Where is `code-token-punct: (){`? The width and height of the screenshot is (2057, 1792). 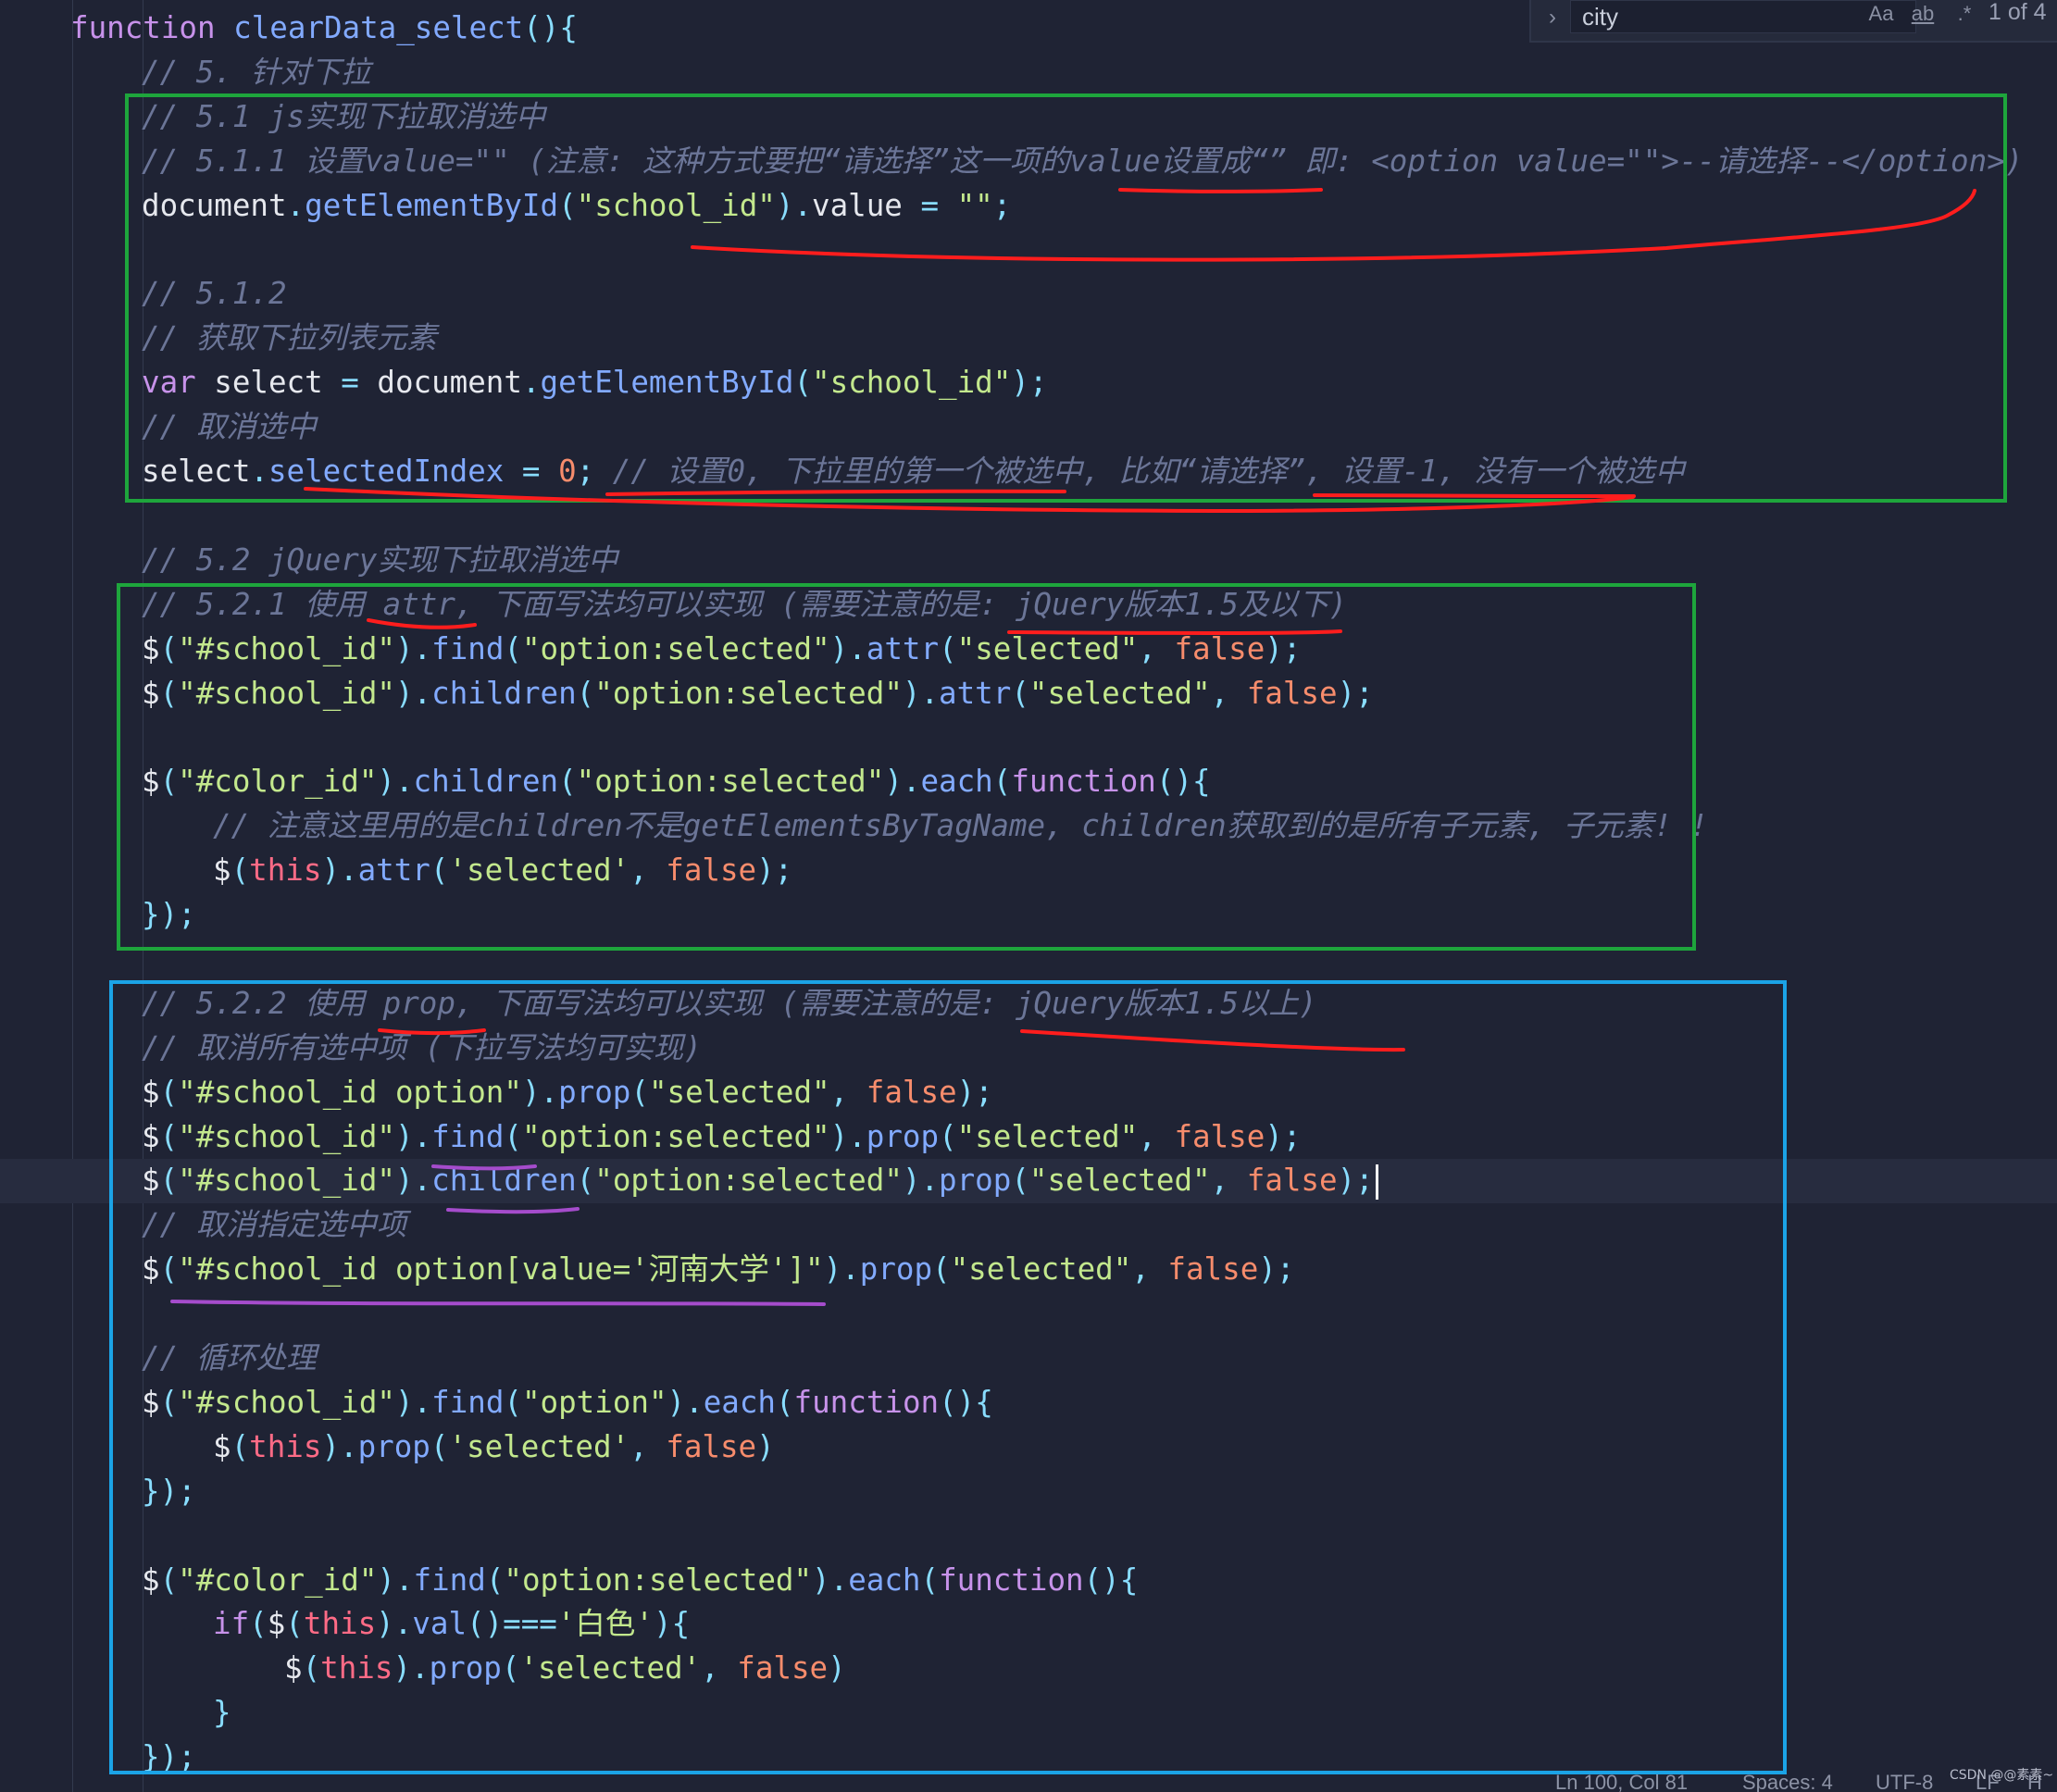 code-token-punct: (){ is located at coordinates (1183, 782).